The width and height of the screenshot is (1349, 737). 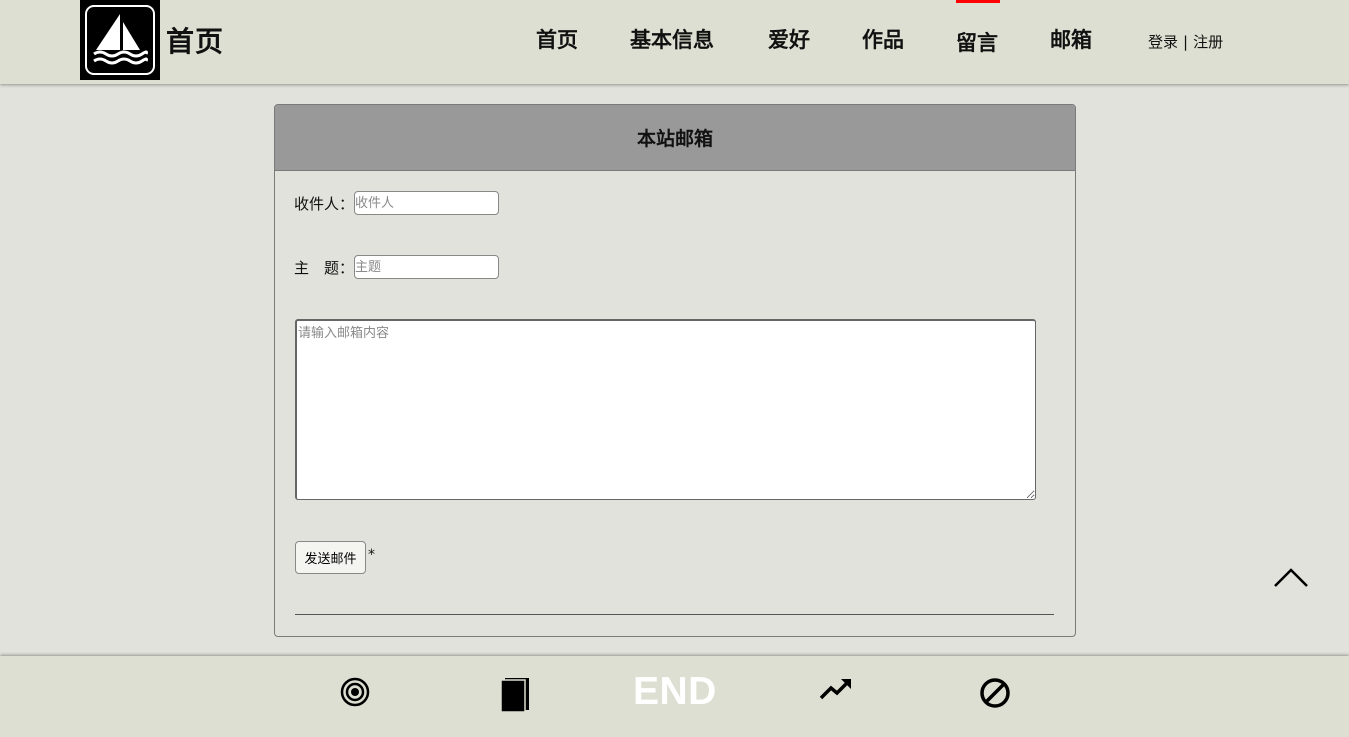 I want to click on brand-title: 首页, so click(x=195, y=41).